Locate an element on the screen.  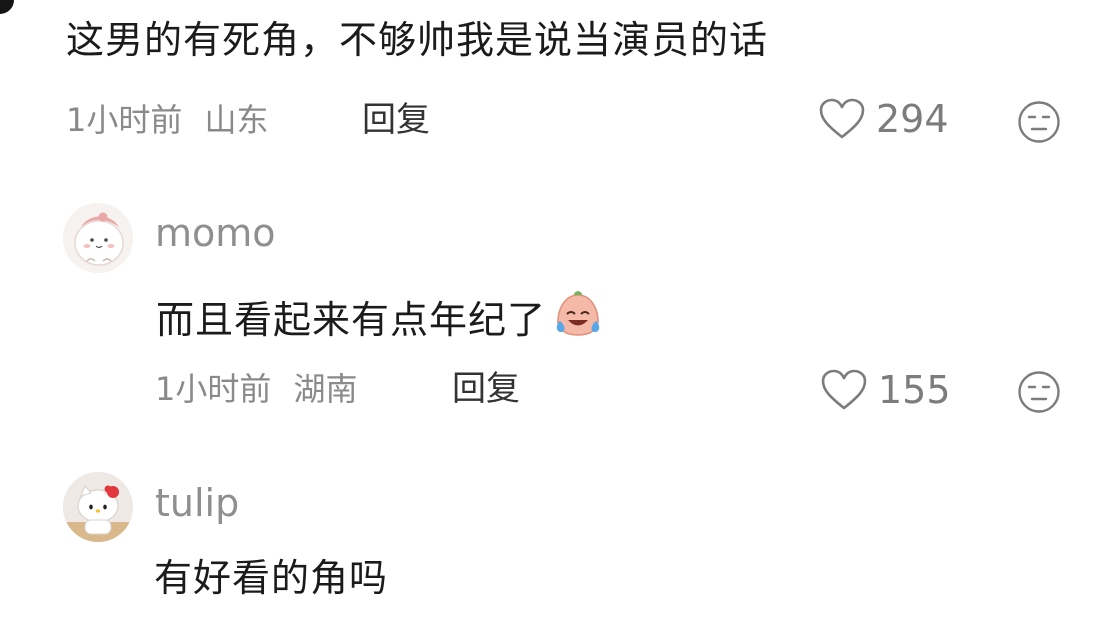
comment-text-content: 而且看起来有点年纪了 is located at coordinates (351, 320).